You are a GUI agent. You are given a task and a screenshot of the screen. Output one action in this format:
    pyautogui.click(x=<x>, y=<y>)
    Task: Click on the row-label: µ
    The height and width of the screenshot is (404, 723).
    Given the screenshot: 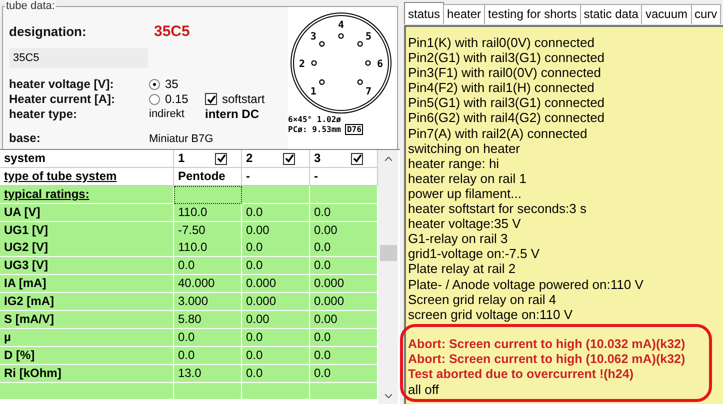 What is the action you would take?
    pyautogui.click(x=87, y=337)
    